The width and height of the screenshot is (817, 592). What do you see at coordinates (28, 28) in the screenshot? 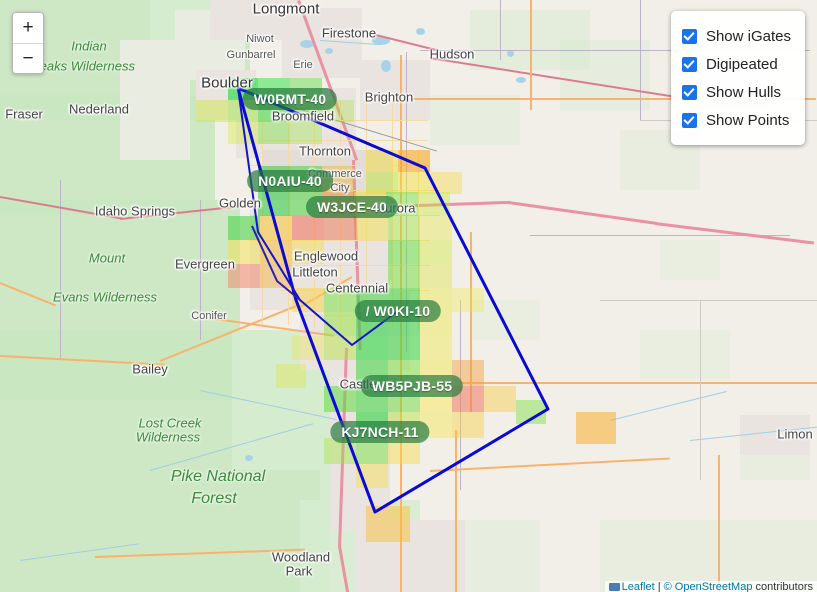
I see `zoom-in-button: +` at bounding box center [28, 28].